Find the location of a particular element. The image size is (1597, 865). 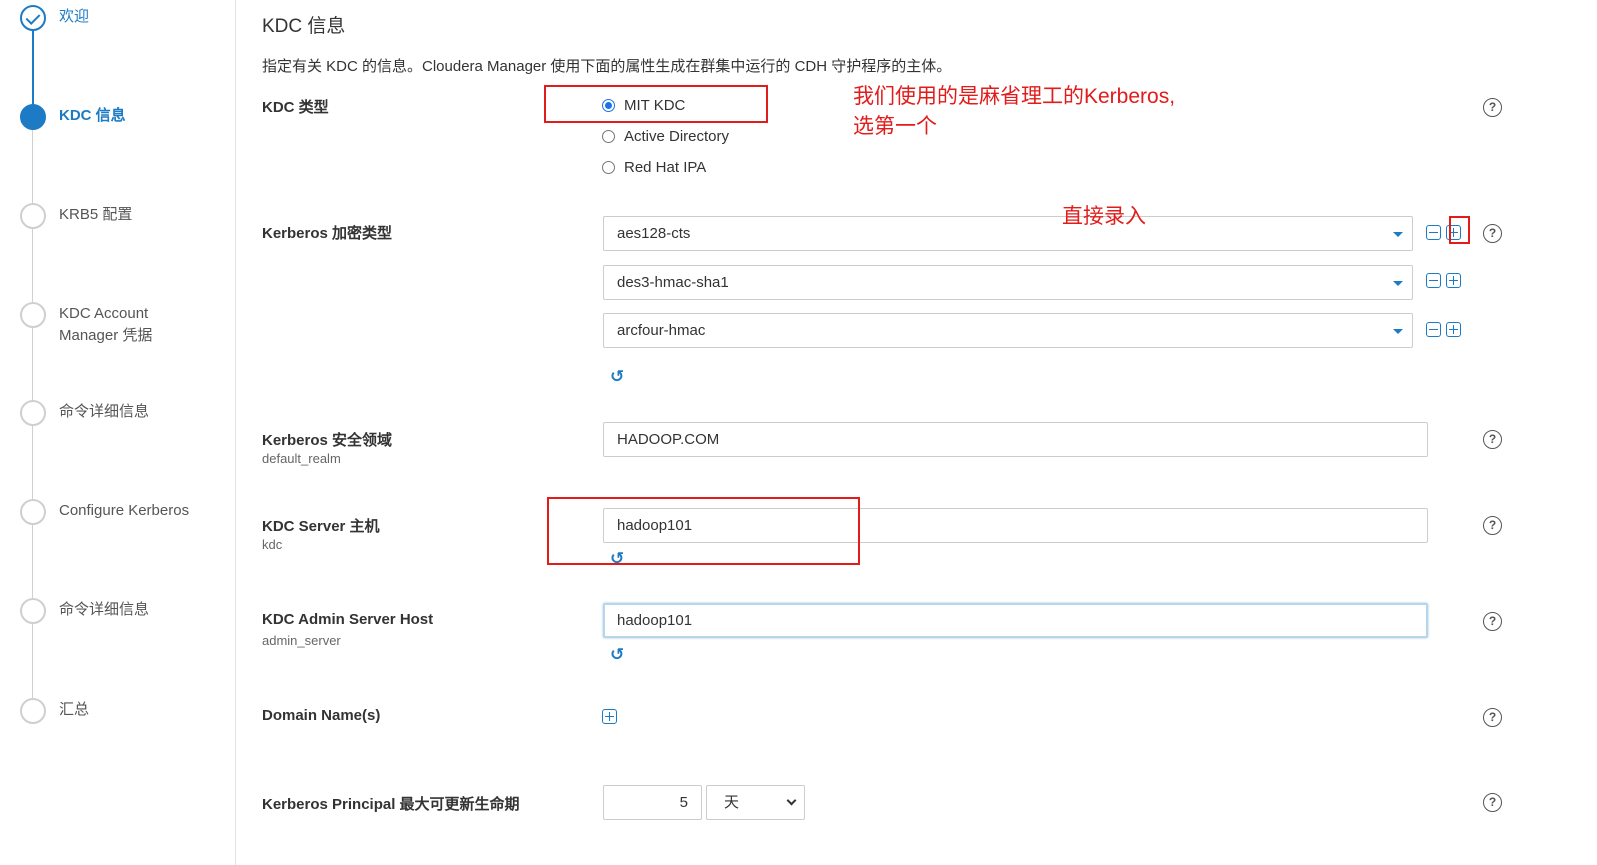

step-kdc-account-manager: KDC Account Manager 凭据 is located at coordinates (86, 324).